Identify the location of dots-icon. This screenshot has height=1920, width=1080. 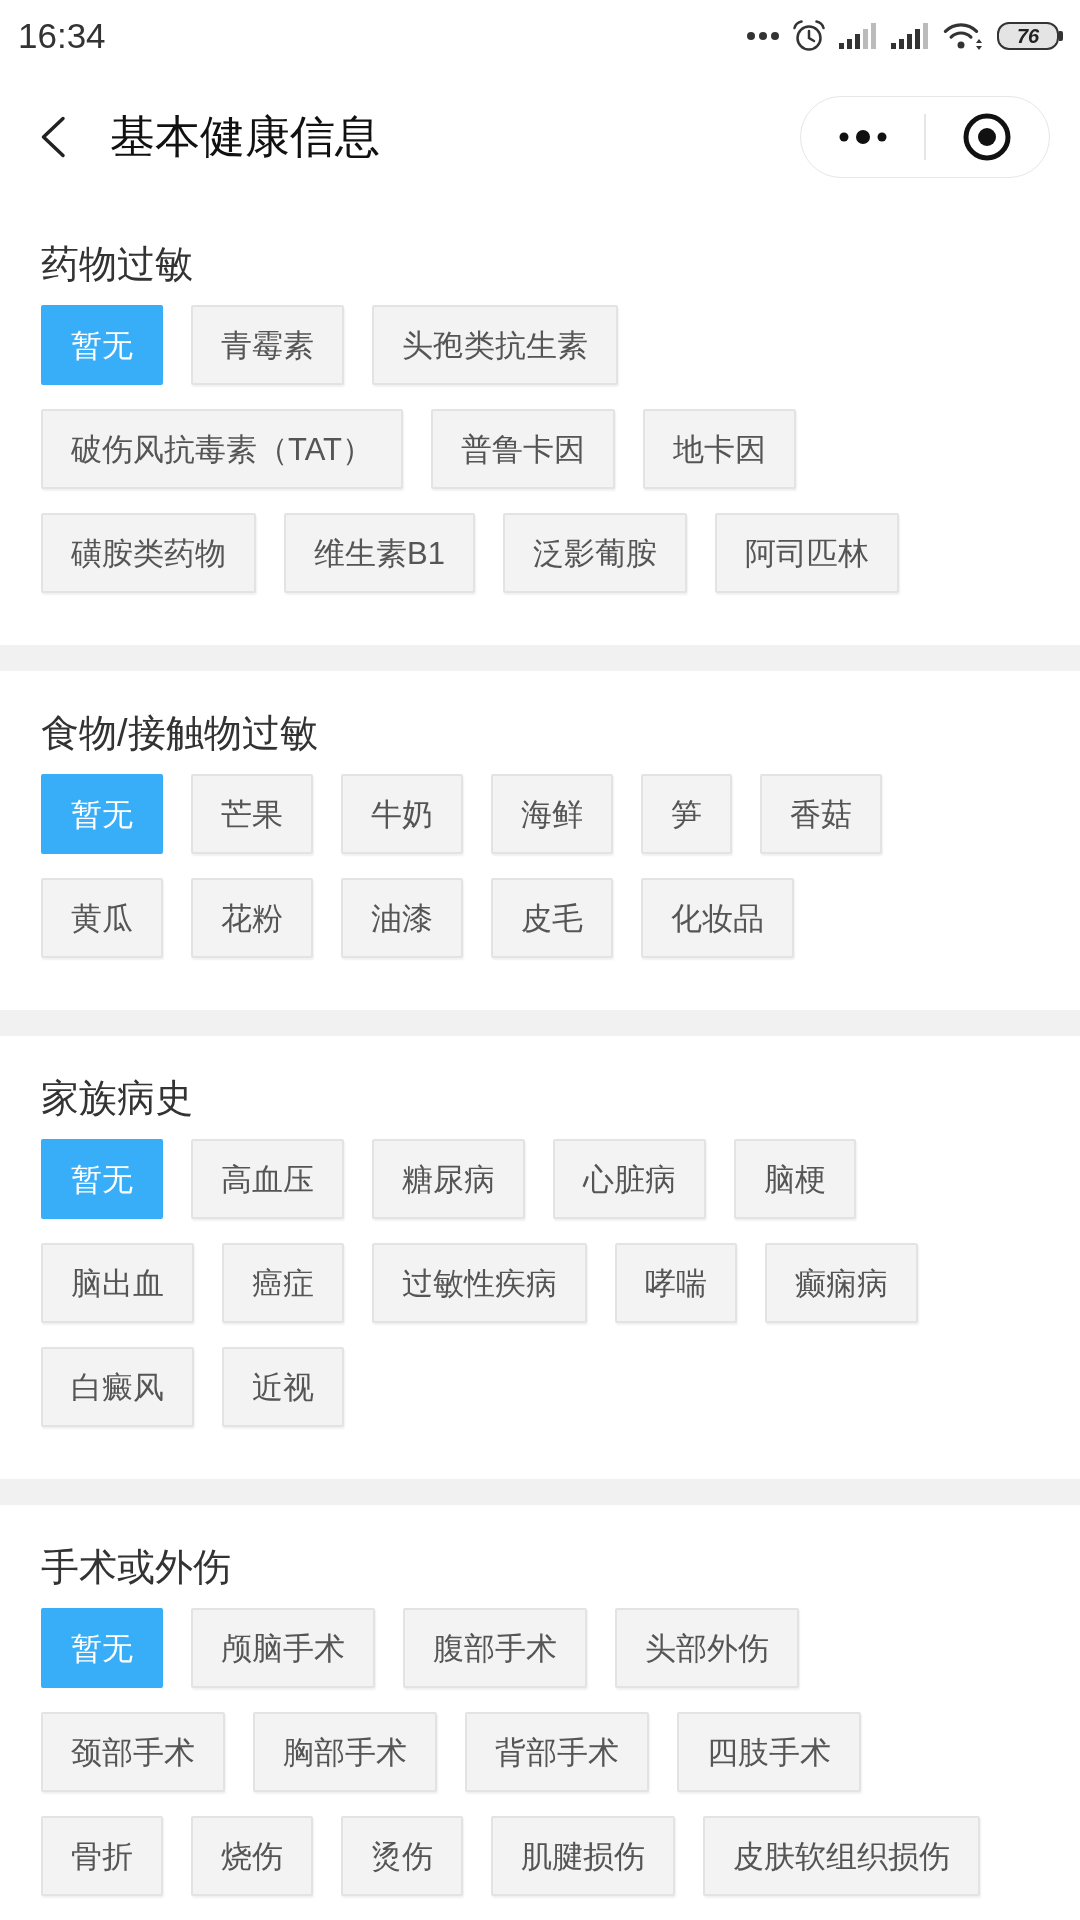
(763, 36).